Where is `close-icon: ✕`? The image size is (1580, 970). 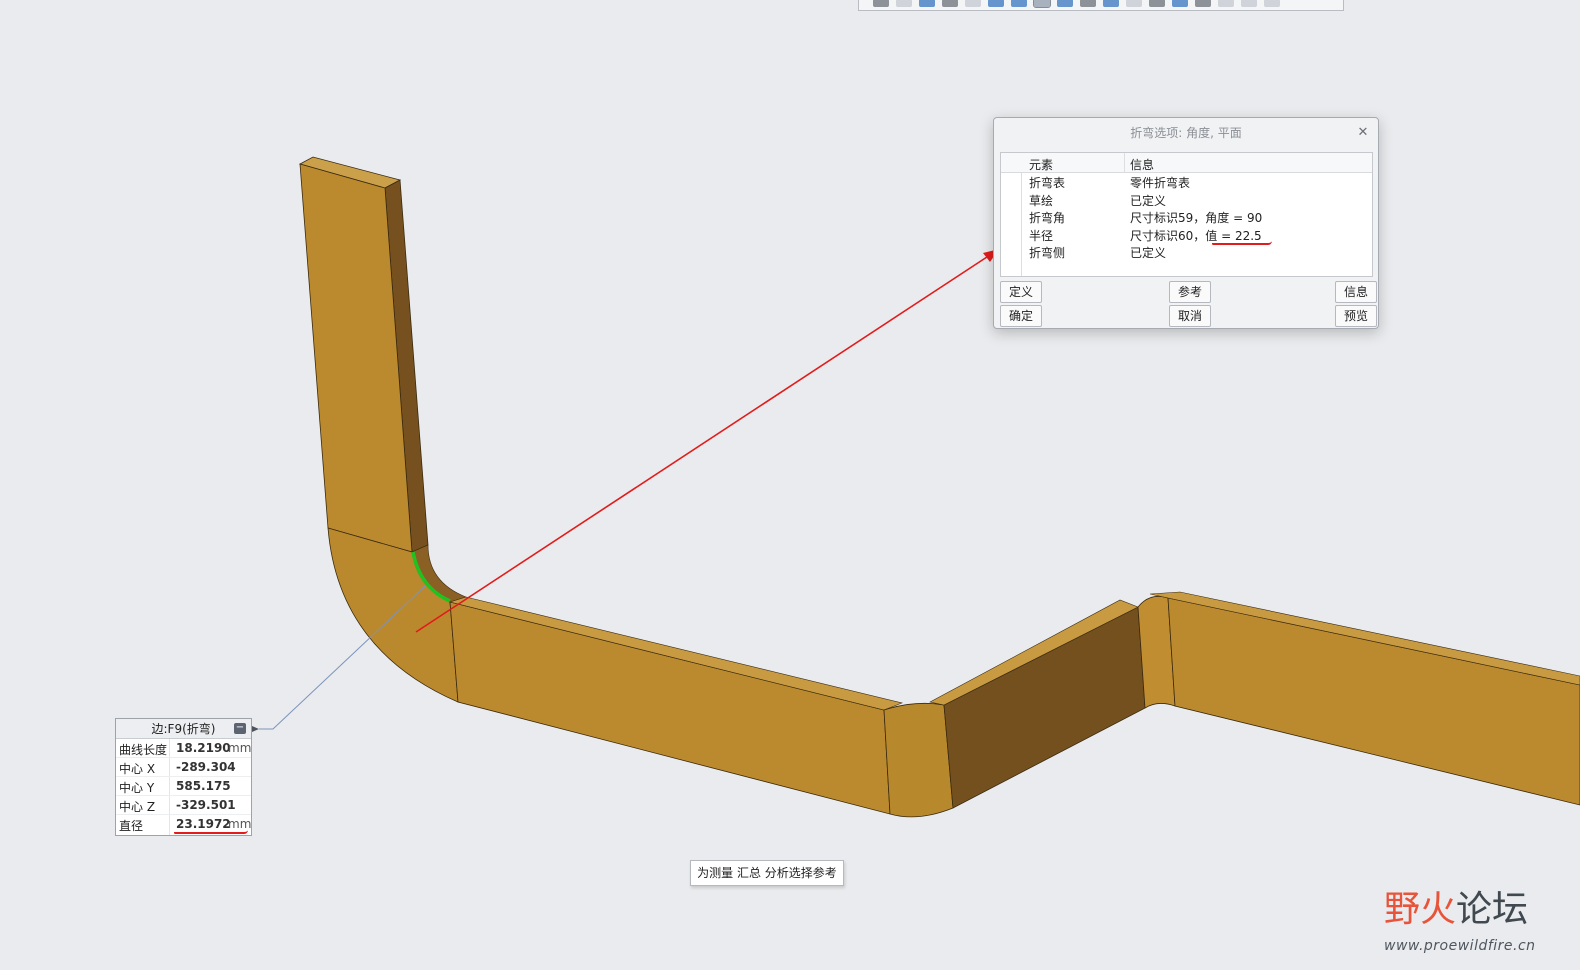
close-icon: ✕ is located at coordinates (1363, 133).